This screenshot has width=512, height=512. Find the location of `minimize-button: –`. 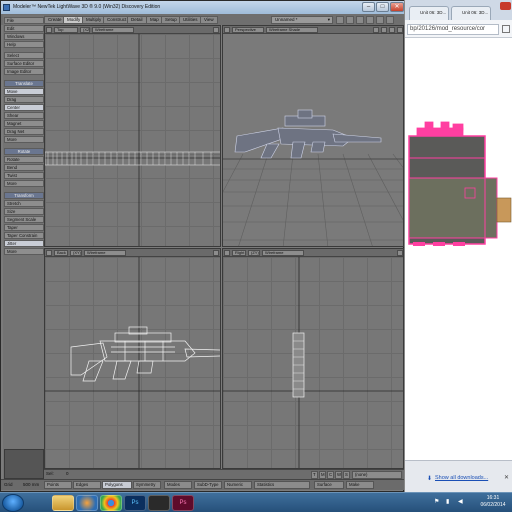

minimize-button: – is located at coordinates (368, 7).